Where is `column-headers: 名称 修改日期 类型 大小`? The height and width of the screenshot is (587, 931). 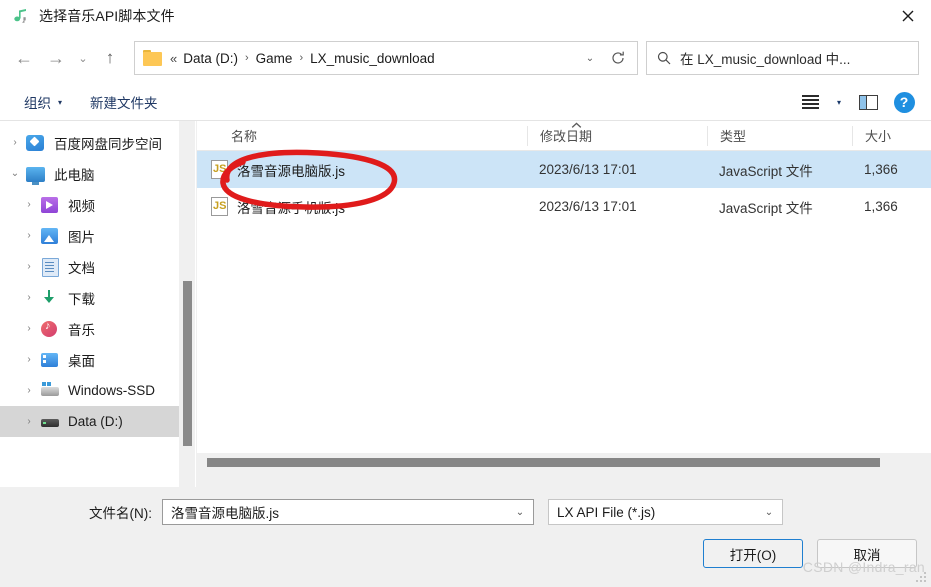 column-headers: 名称 修改日期 类型 大小 is located at coordinates (564, 136).